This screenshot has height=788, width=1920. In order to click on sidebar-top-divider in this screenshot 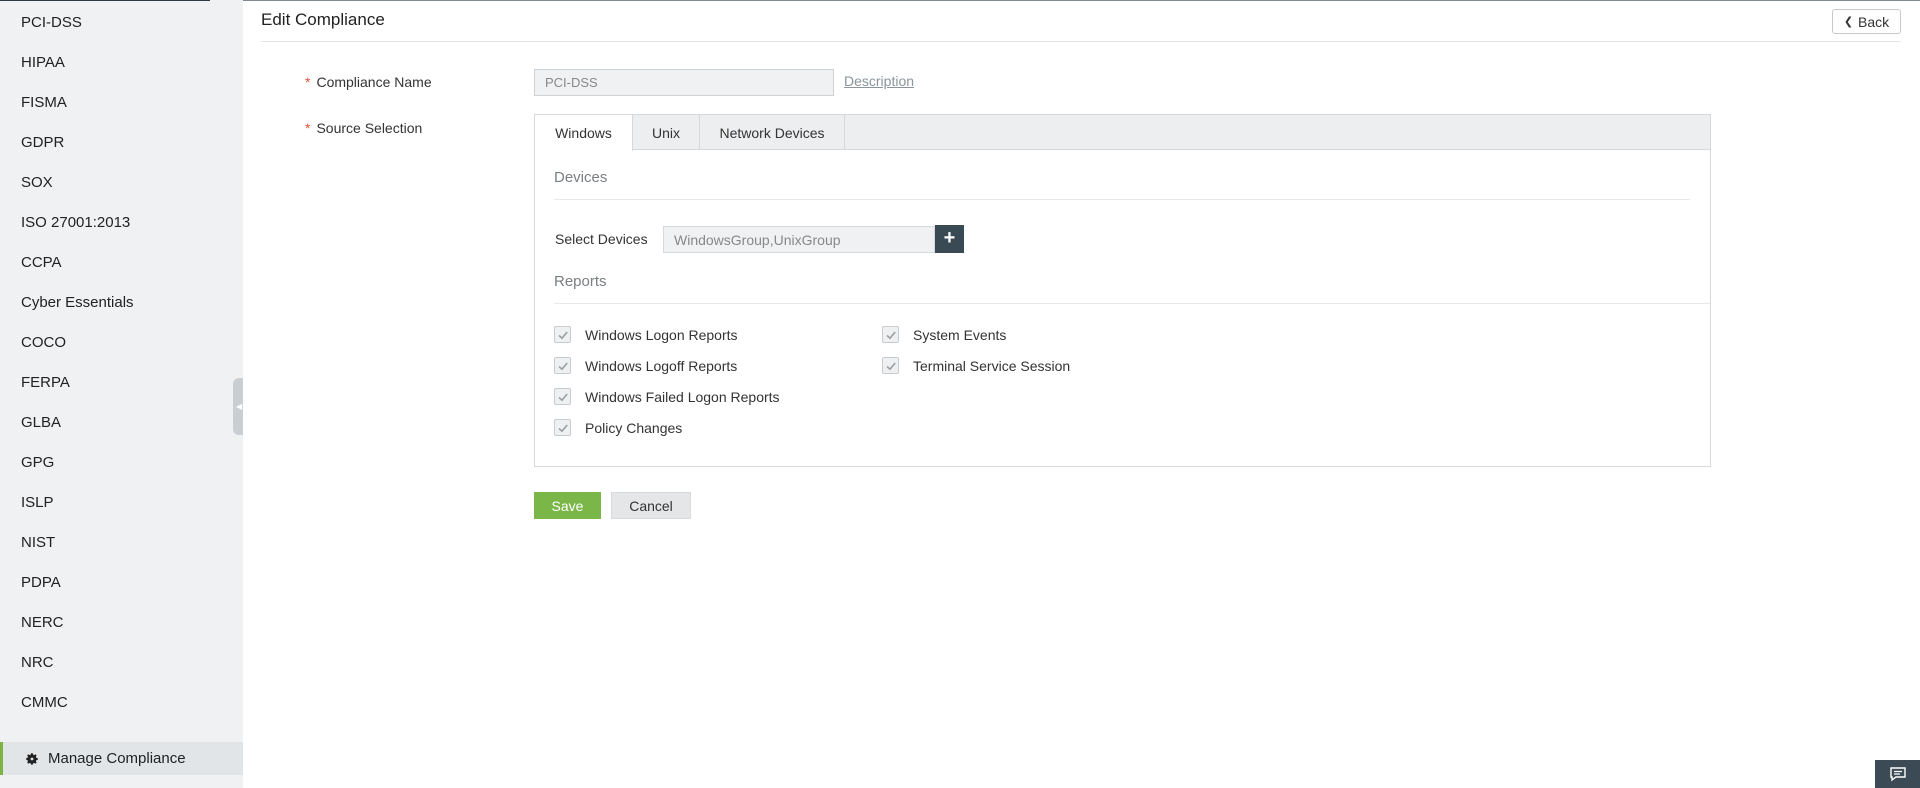, I will do `click(105, 0)`.